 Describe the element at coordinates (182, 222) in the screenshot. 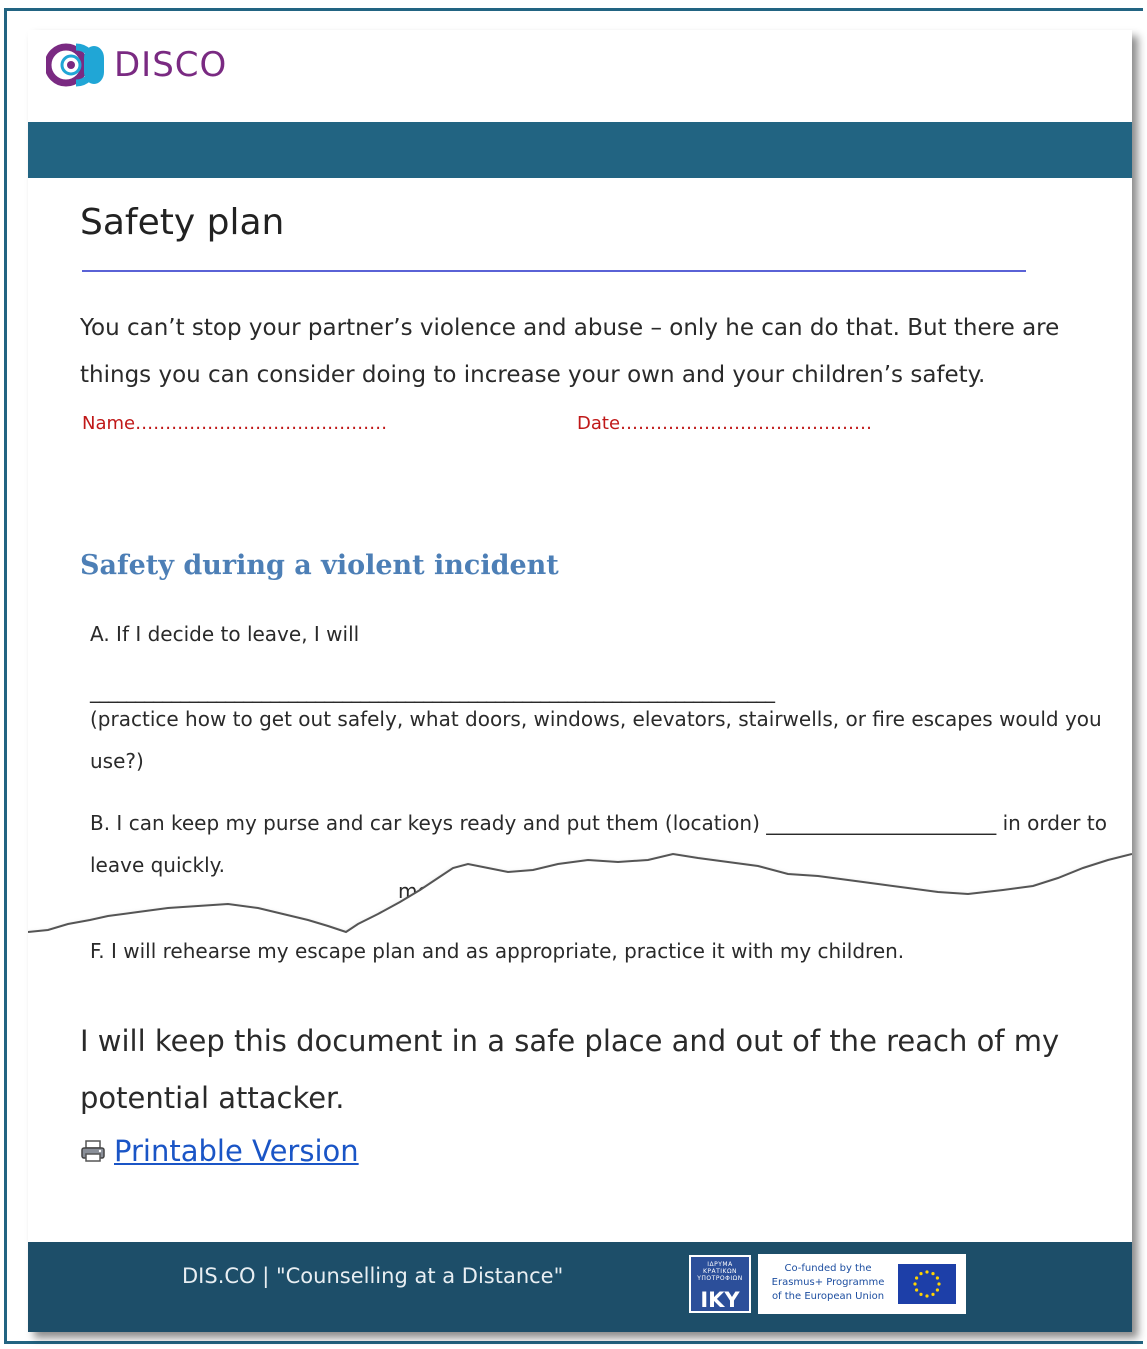

I see `page-title: Safety plan` at that location.